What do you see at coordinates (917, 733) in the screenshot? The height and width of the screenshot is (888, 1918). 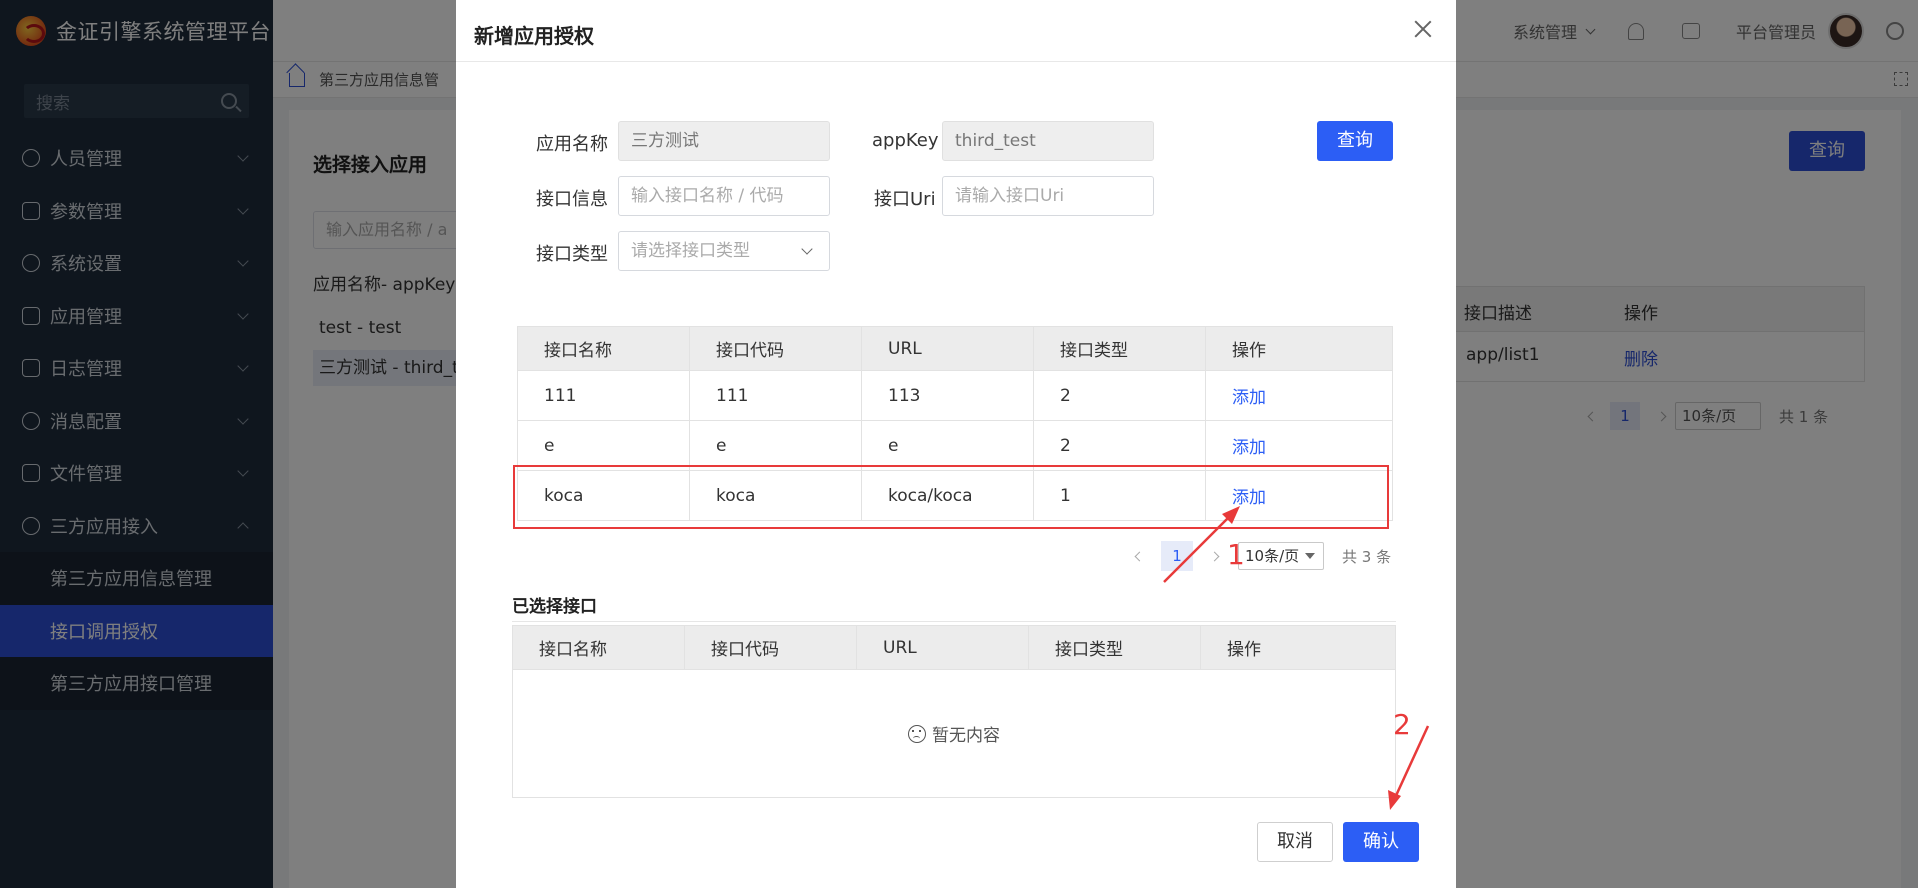 I see `sad-face-icon` at bounding box center [917, 733].